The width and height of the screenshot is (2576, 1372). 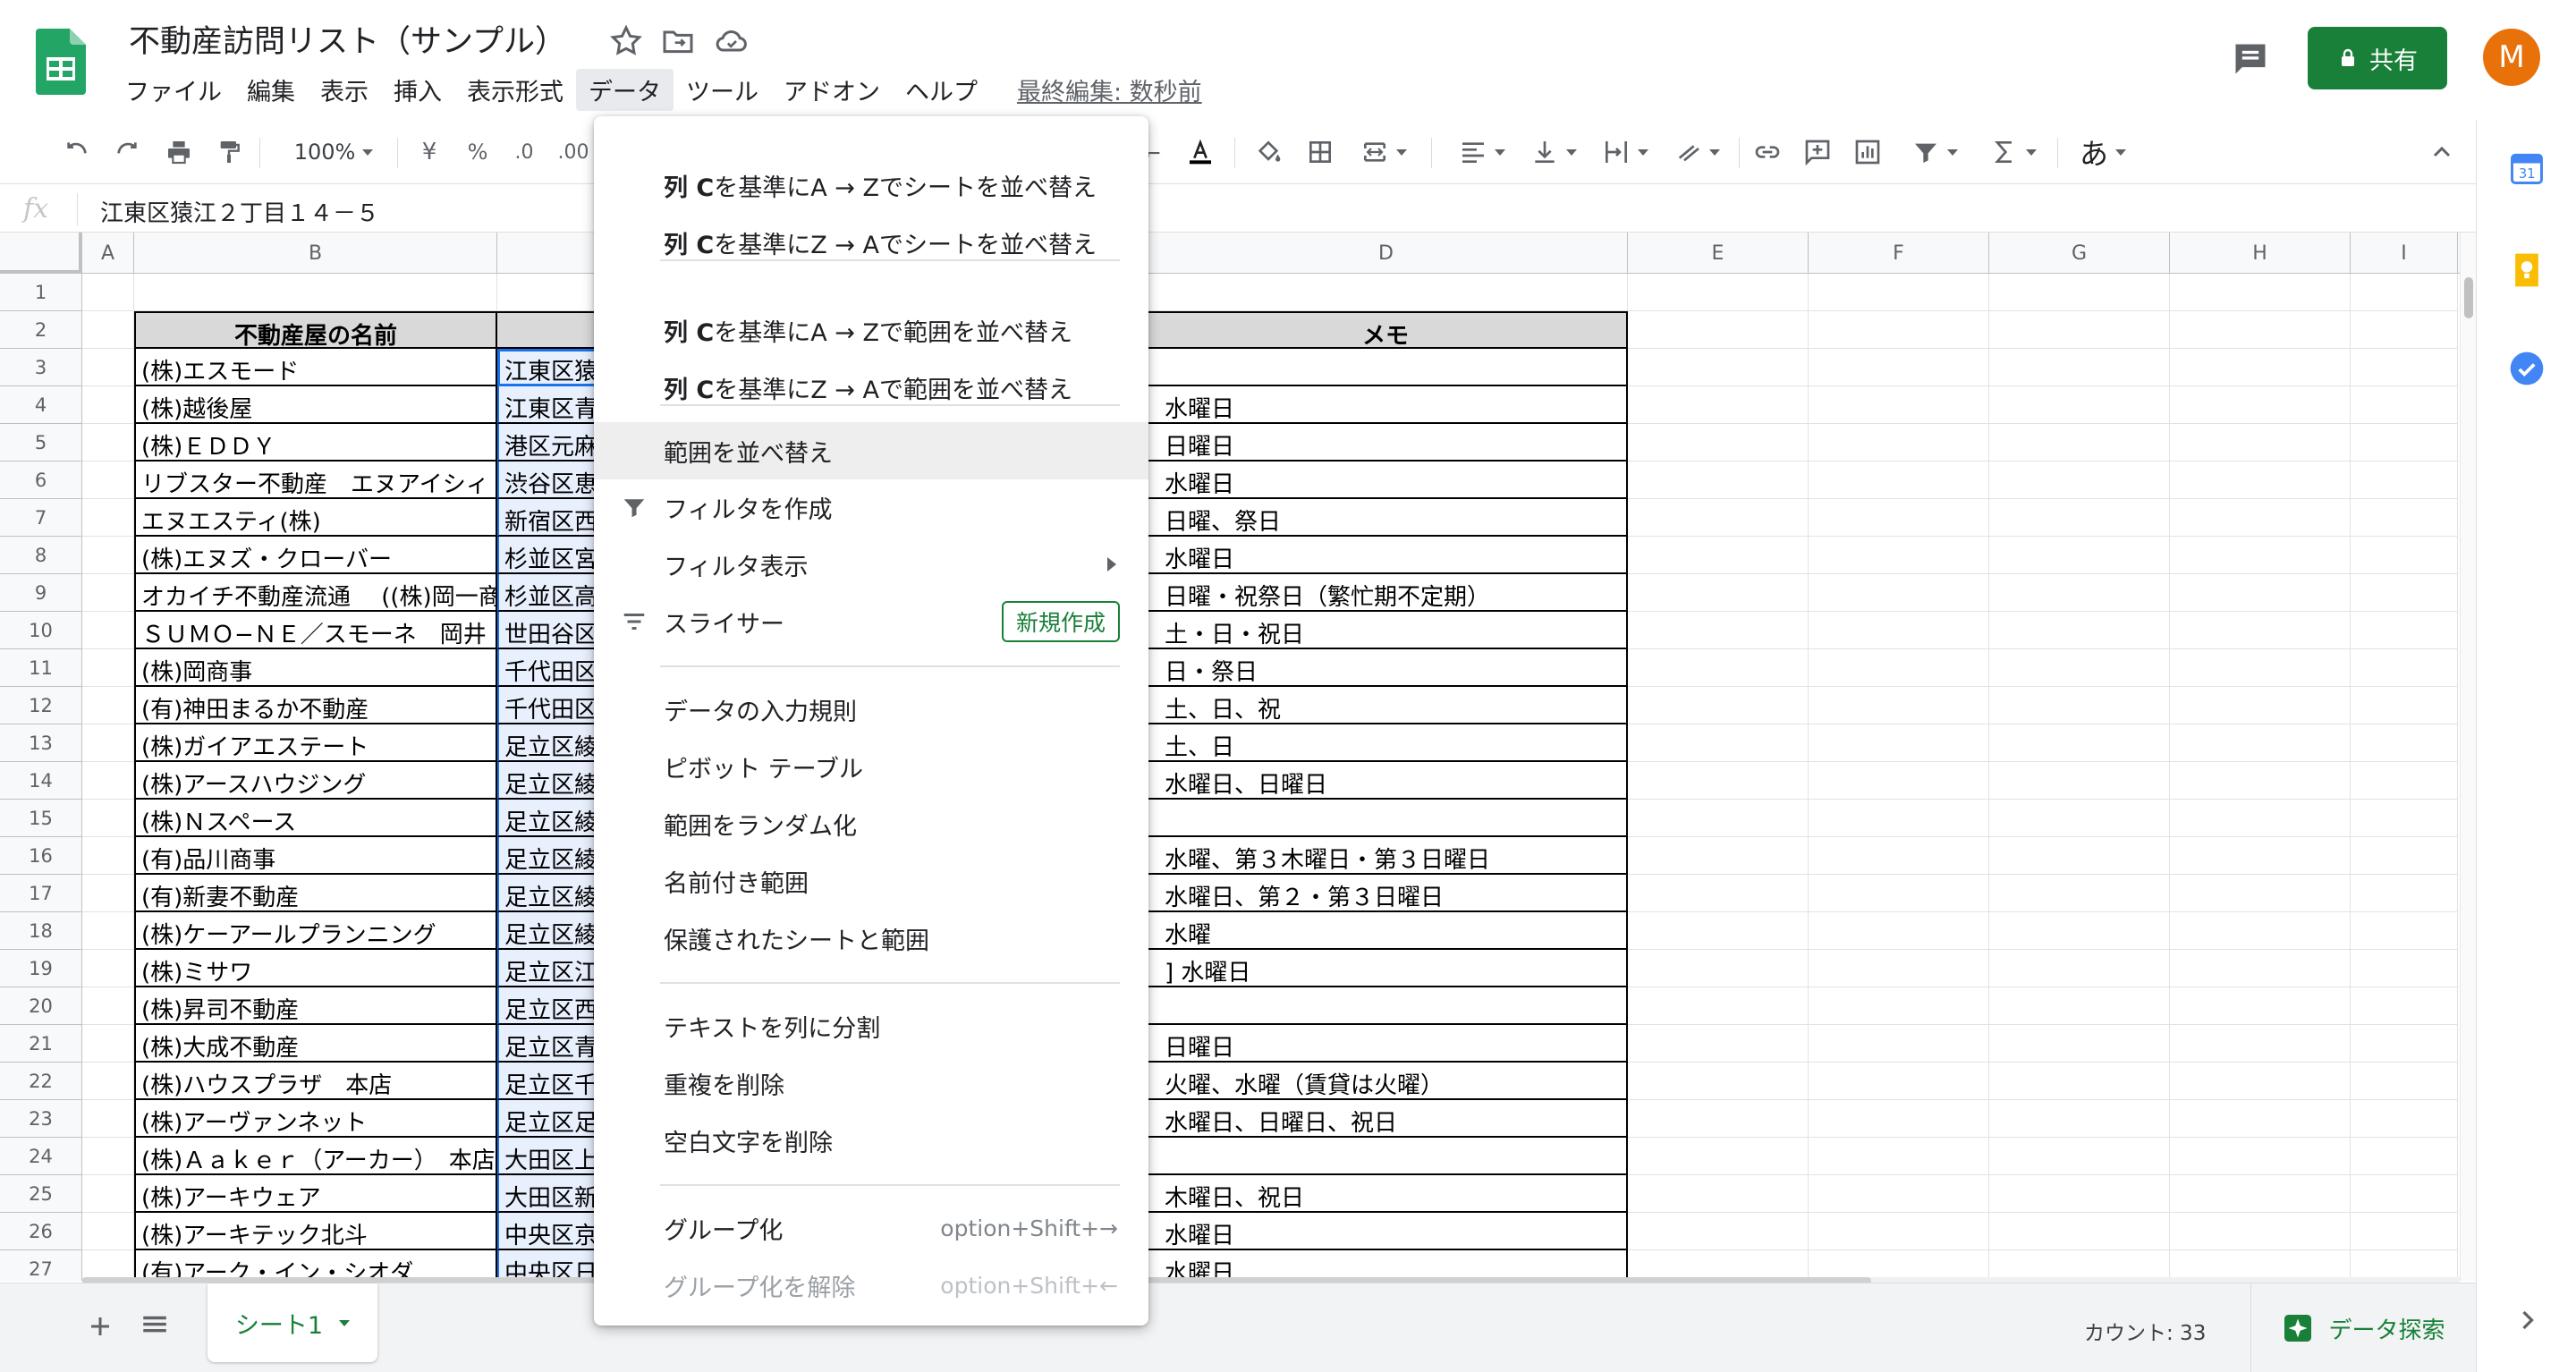 I want to click on cell-a27, so click(x=108, y=1265).